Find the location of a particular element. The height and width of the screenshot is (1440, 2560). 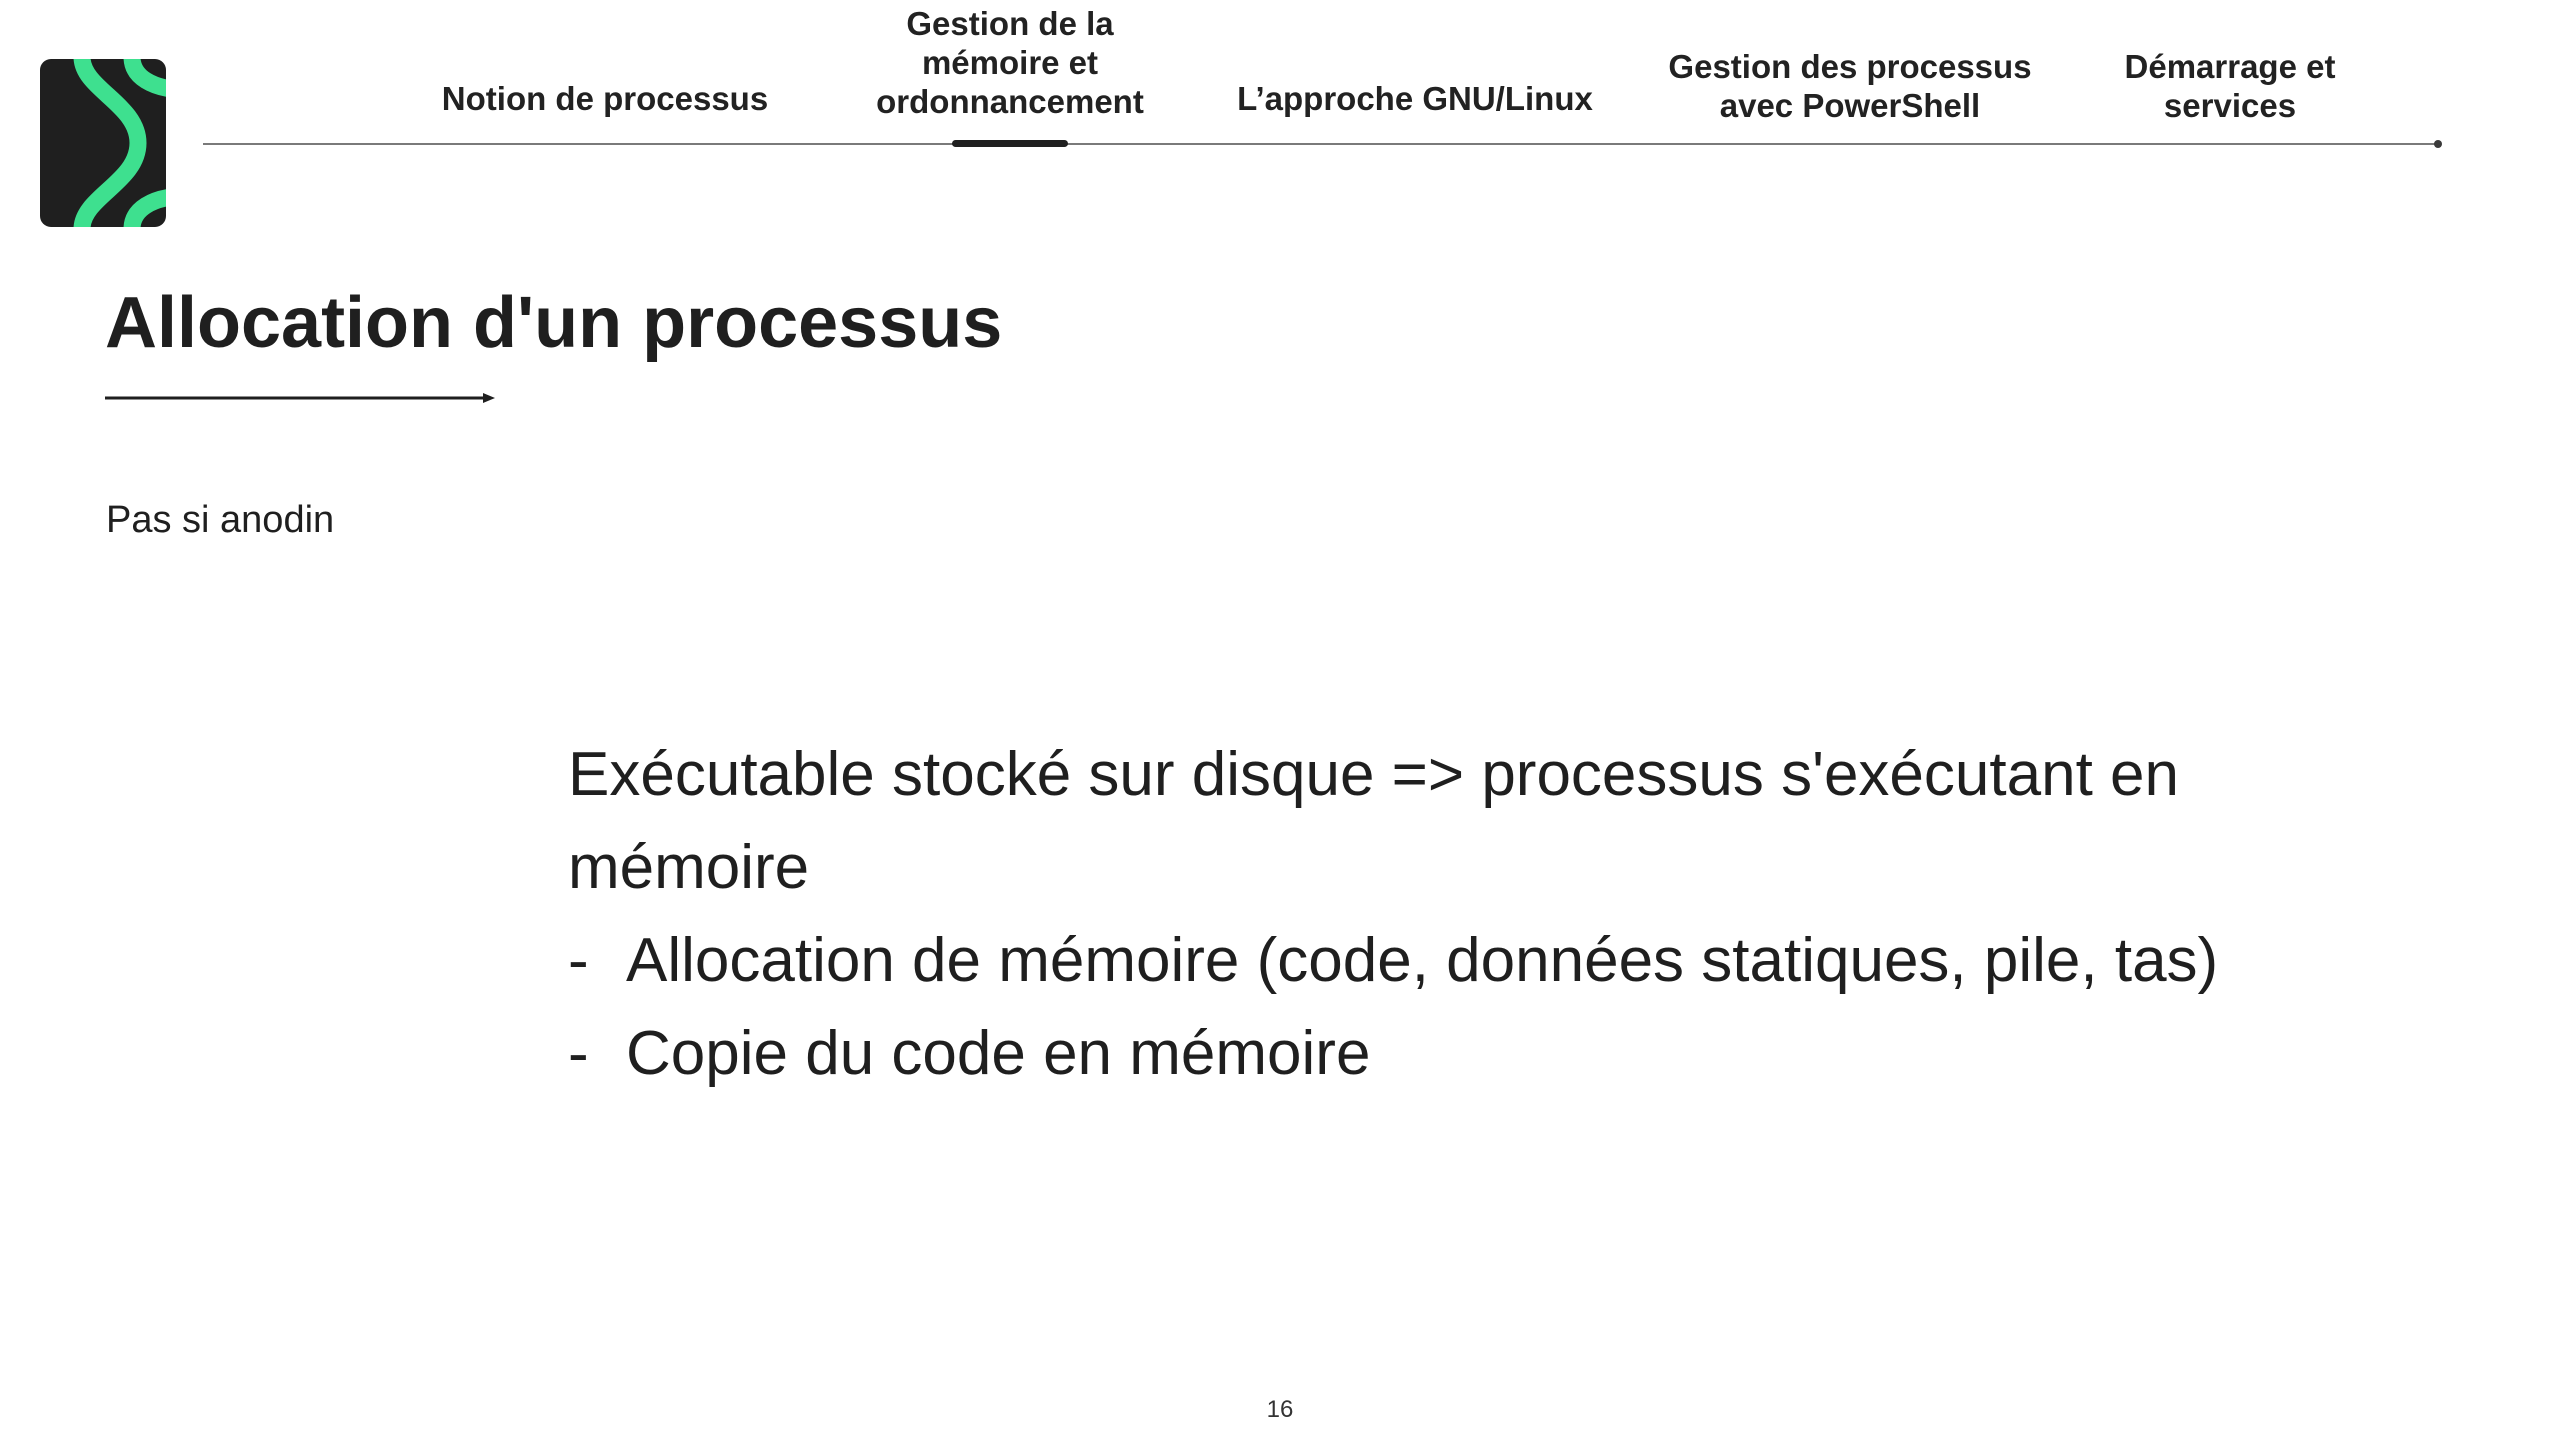

nav-item-demarrage-services: Démarrage et services is located at coordinates (2230, 86).